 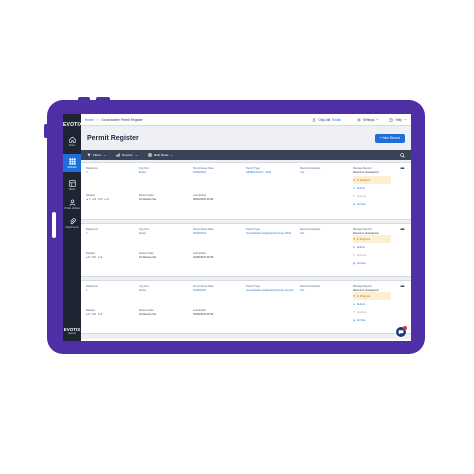 I want to click on home-icon, so click(x=72, y=139).